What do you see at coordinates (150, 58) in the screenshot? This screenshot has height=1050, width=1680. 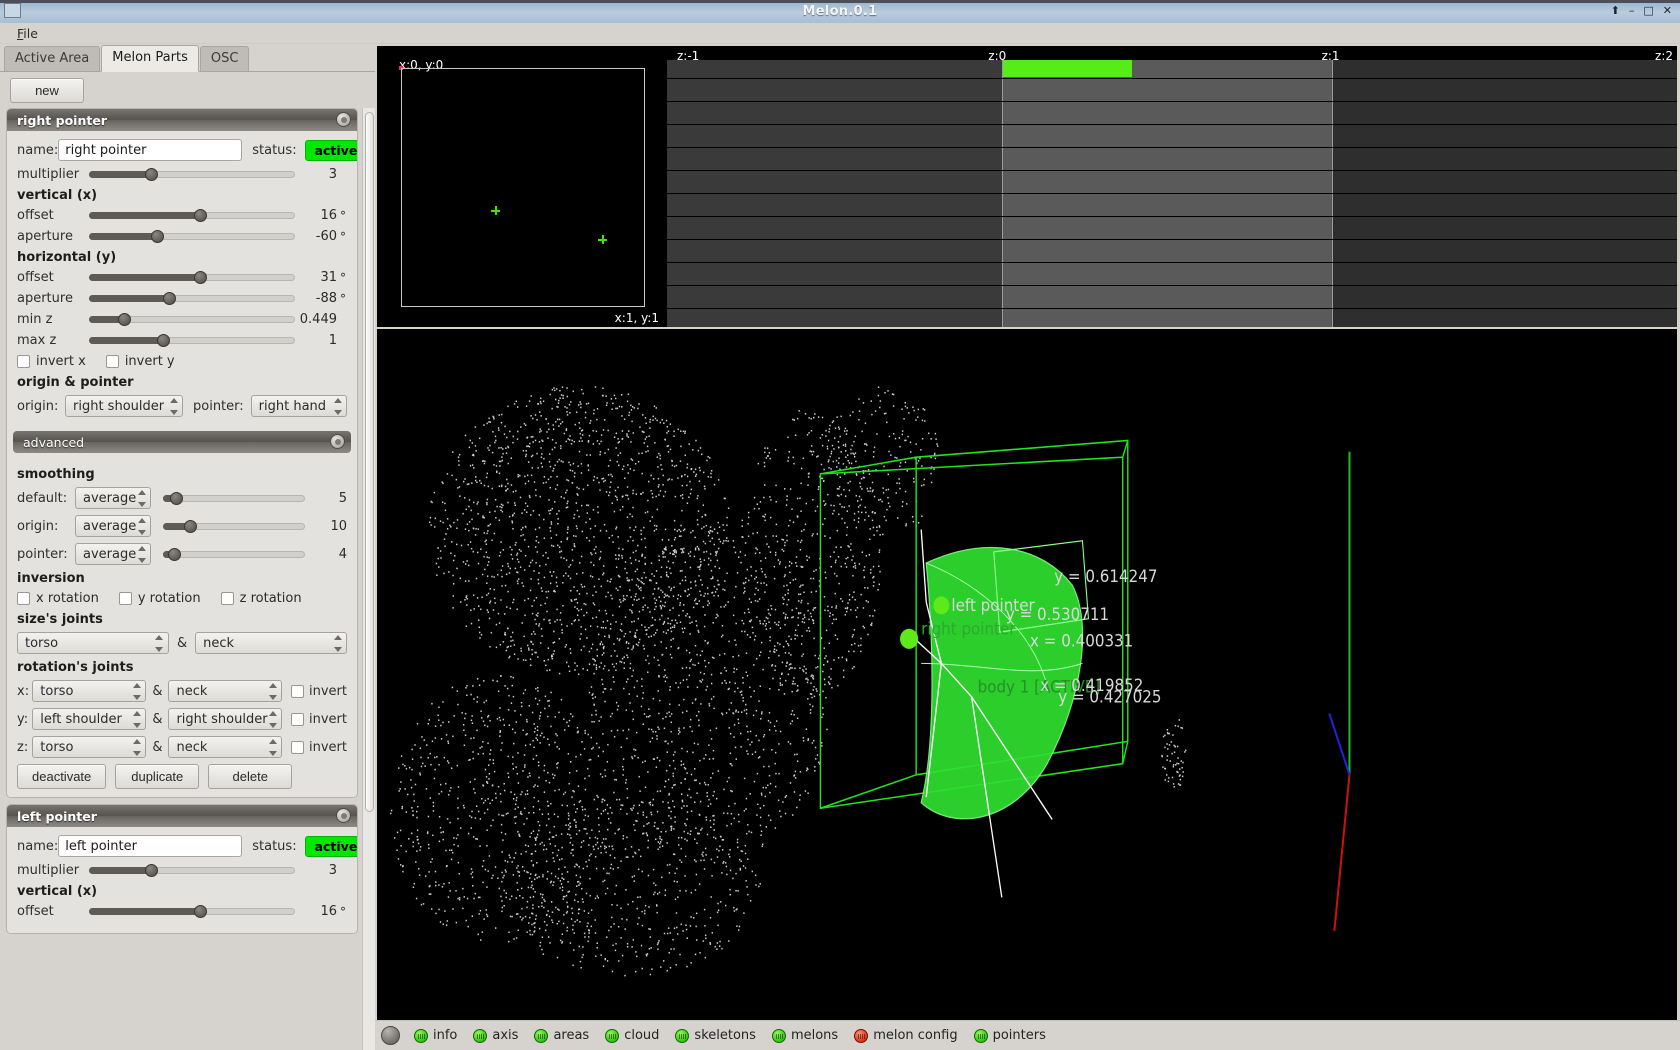 I see `tab-melon-parts: Melon Parts` at bounding box center [150, 58].